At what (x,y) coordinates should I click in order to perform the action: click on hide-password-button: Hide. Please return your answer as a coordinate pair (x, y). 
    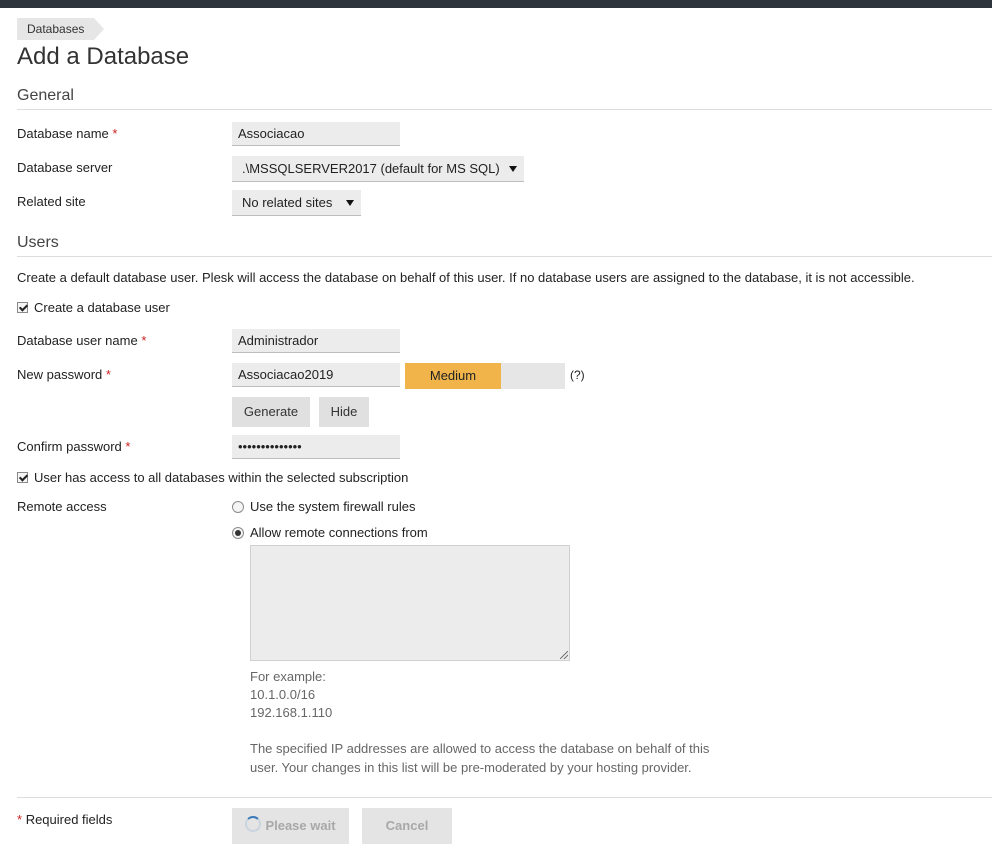
    Looking at the image, I should click on (344, 412).